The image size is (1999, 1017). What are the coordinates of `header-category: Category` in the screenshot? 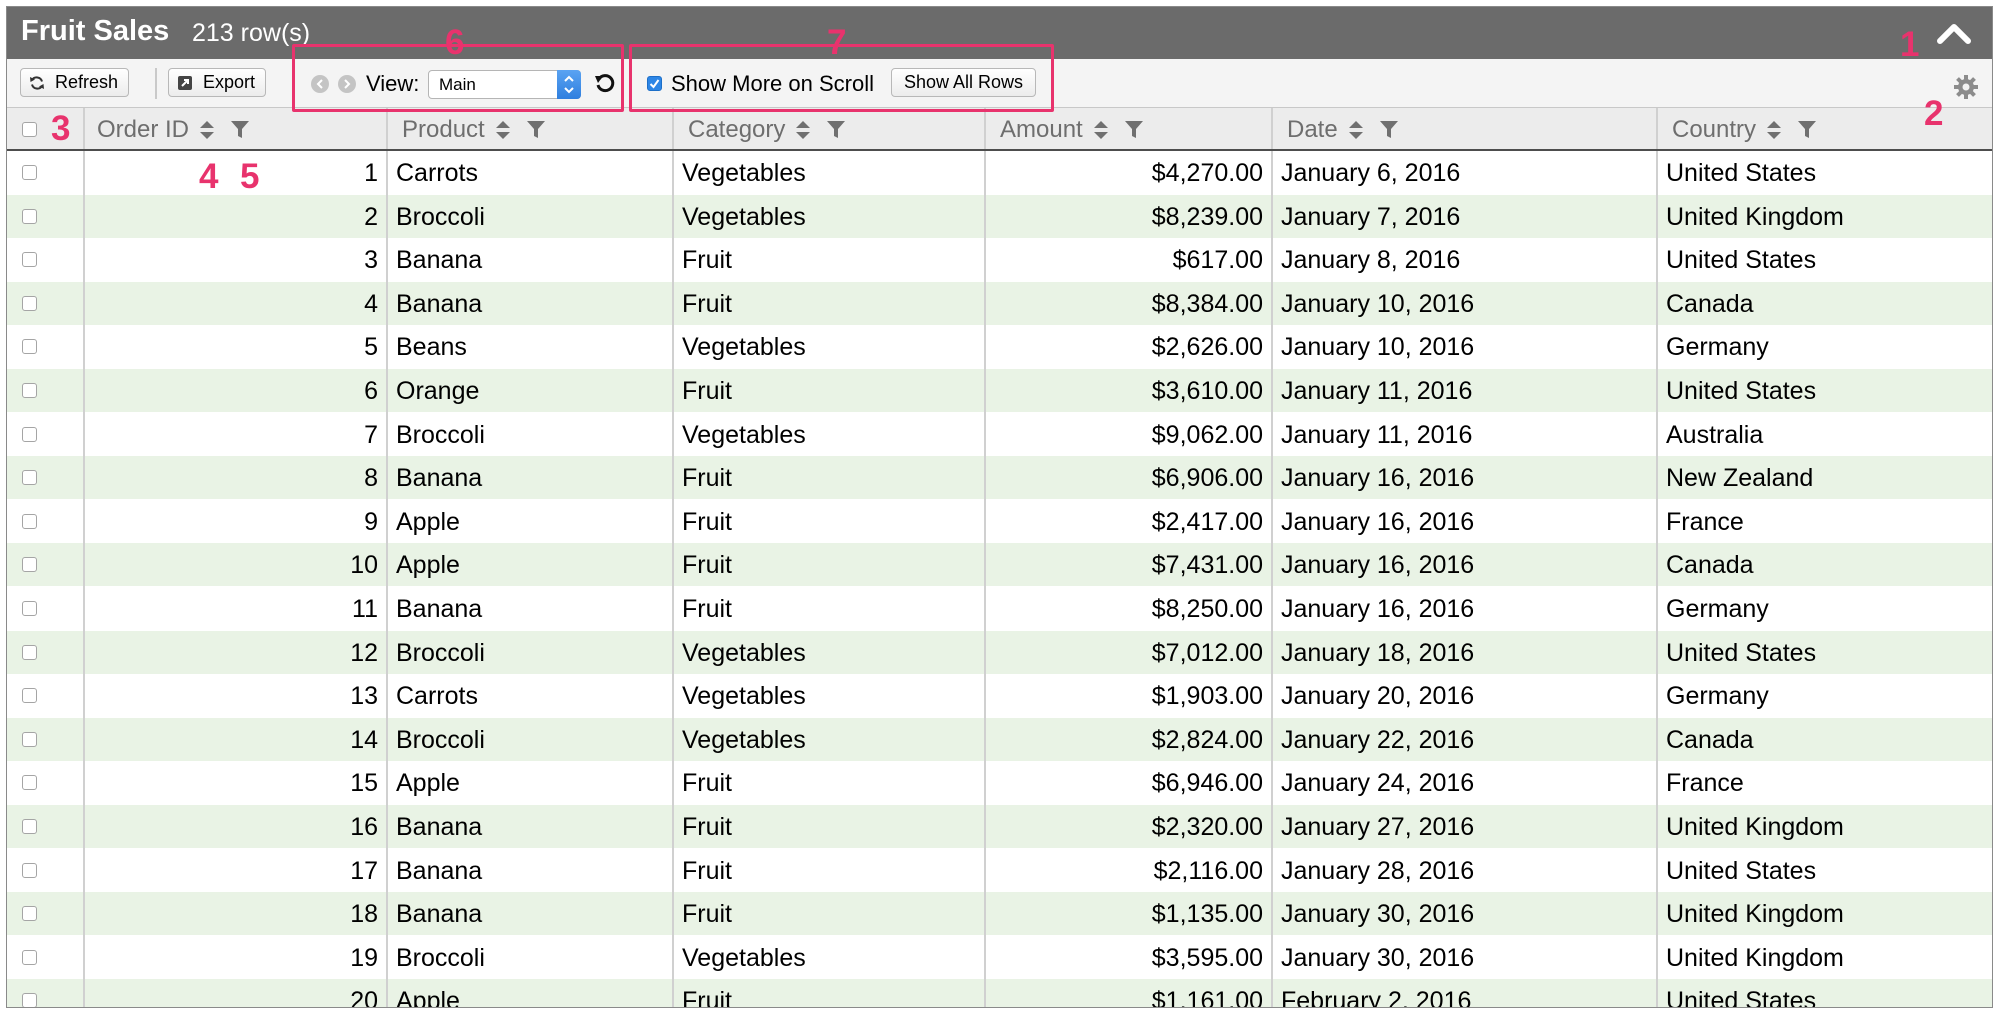 It's located at (830, 128).